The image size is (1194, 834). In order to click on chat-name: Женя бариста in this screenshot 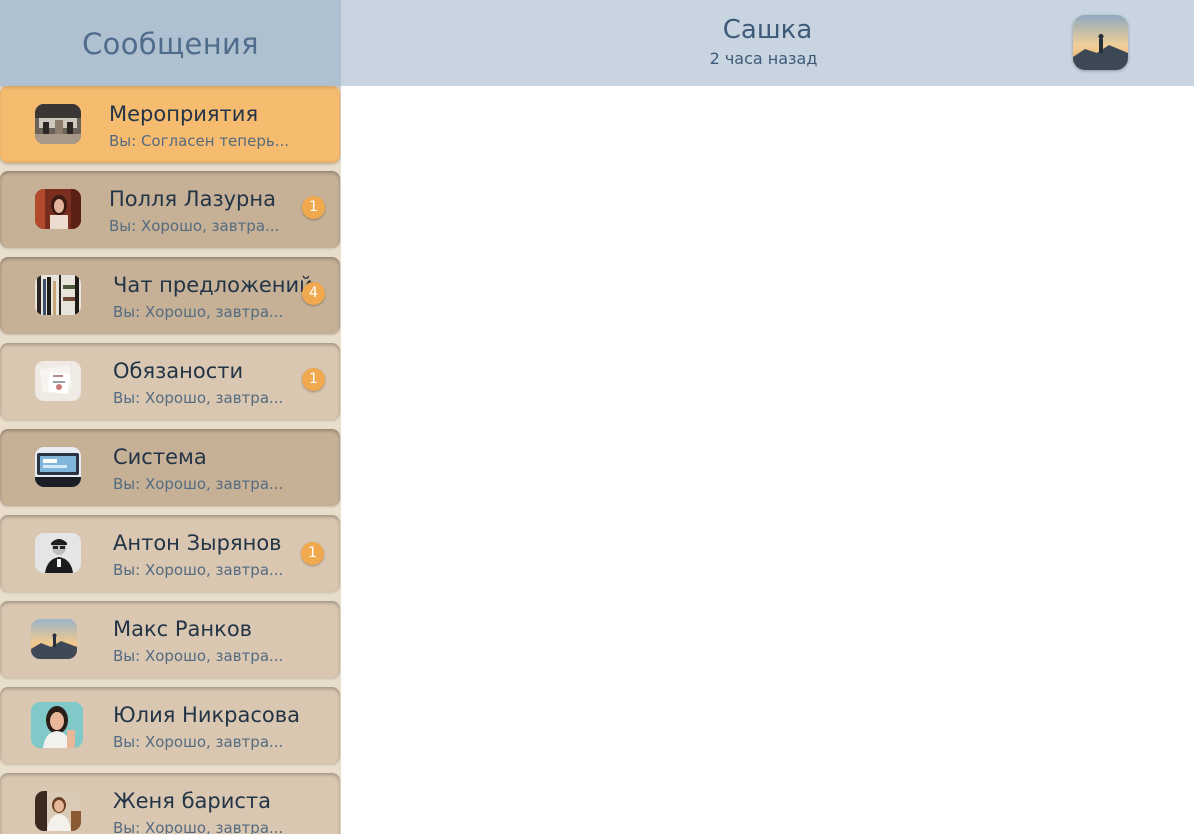, I will do `click(192, 801)`.